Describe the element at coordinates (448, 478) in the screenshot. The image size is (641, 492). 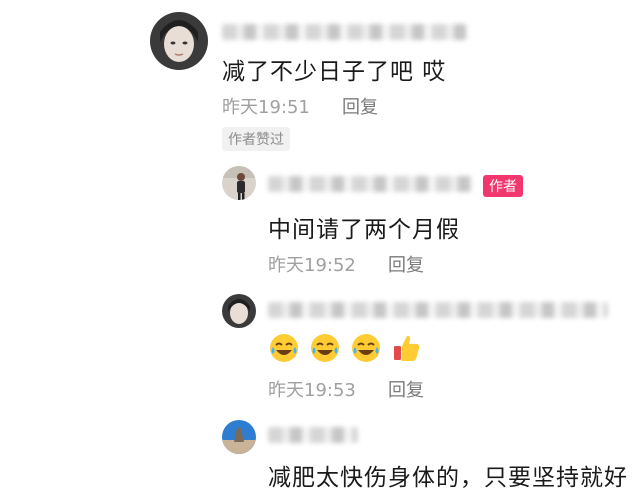
I see `comment-text: 减肥太快伤身体的，只要坚持就好` at that location.